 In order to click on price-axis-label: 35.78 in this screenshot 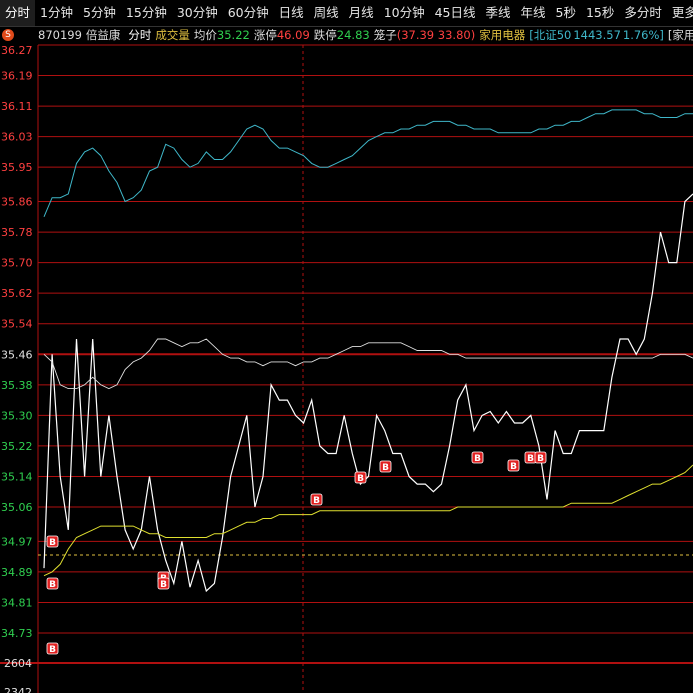, I will do `click(17, 232)`.